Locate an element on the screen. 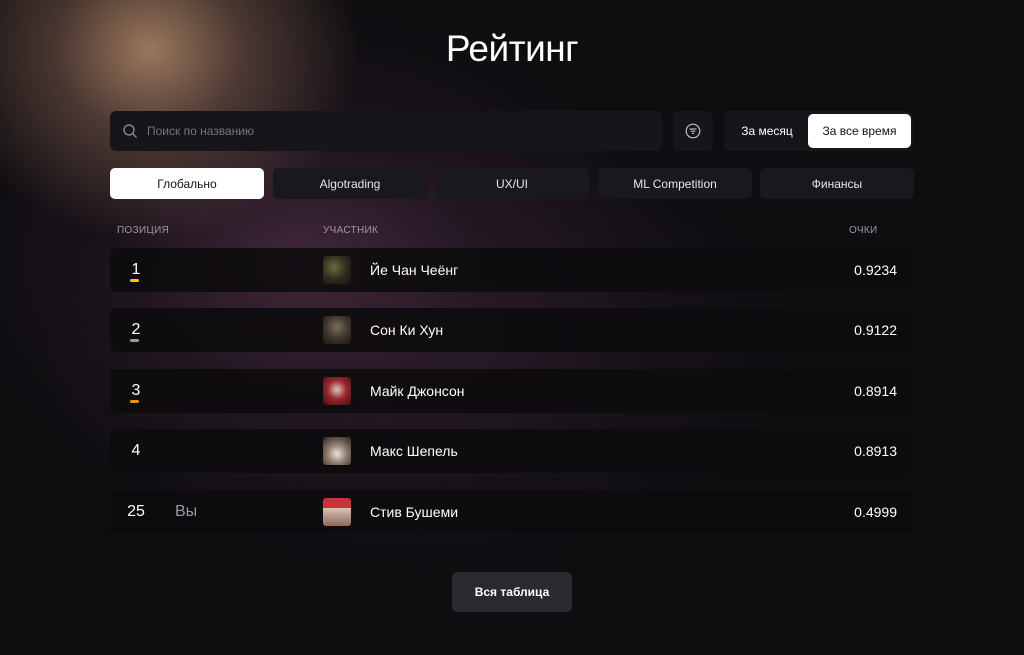  period-switch: За месяц За все время is located at coordinates (818, 131).